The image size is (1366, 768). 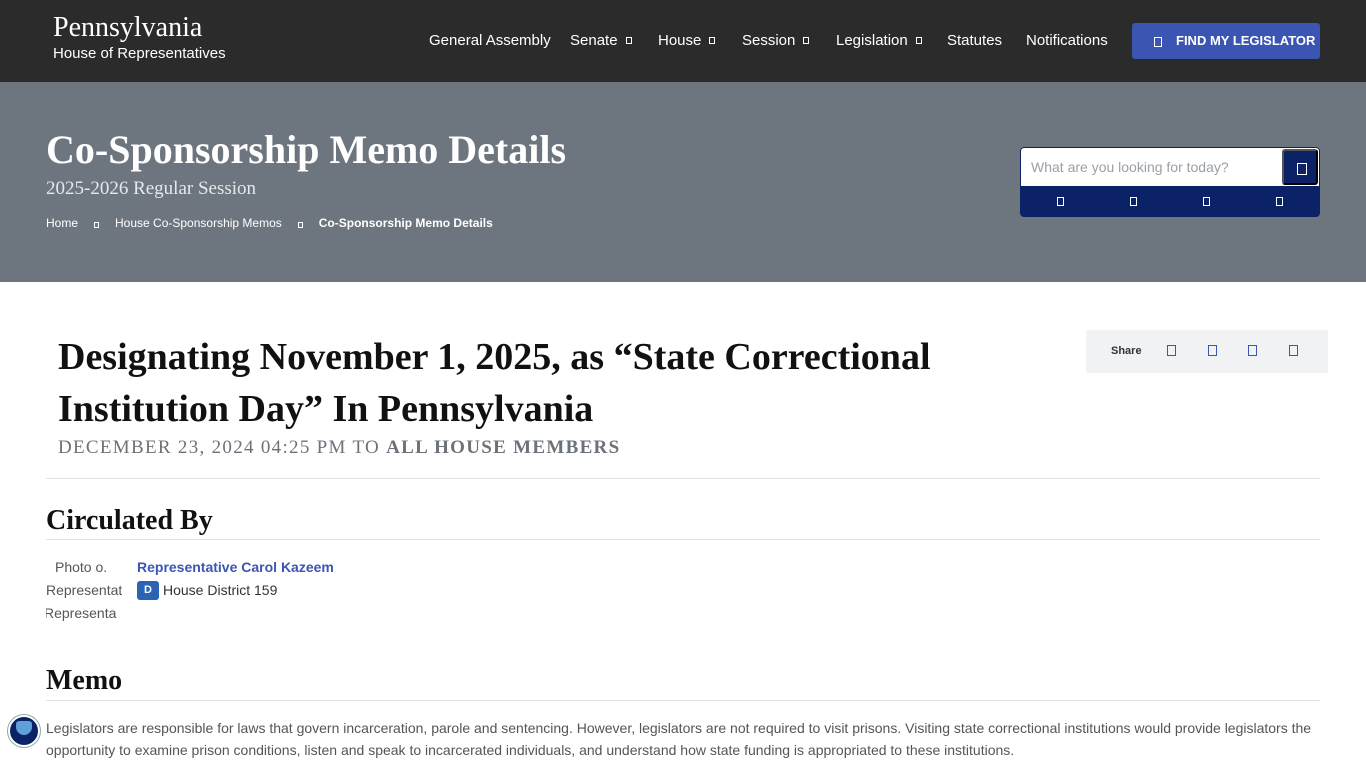 What do you see at coordinates (81, 613) in the screenshot?
I see `photo-alt-line: Representa` at bounding box center [81, 613].